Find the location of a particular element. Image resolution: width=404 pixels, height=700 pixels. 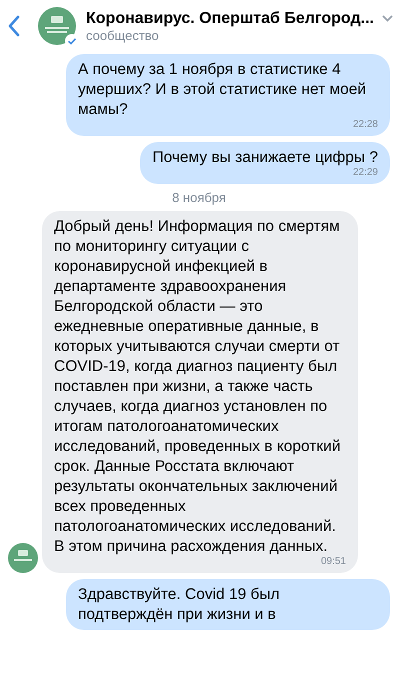

chat-subtitle: сообщество is located at coordinates (123, 35).